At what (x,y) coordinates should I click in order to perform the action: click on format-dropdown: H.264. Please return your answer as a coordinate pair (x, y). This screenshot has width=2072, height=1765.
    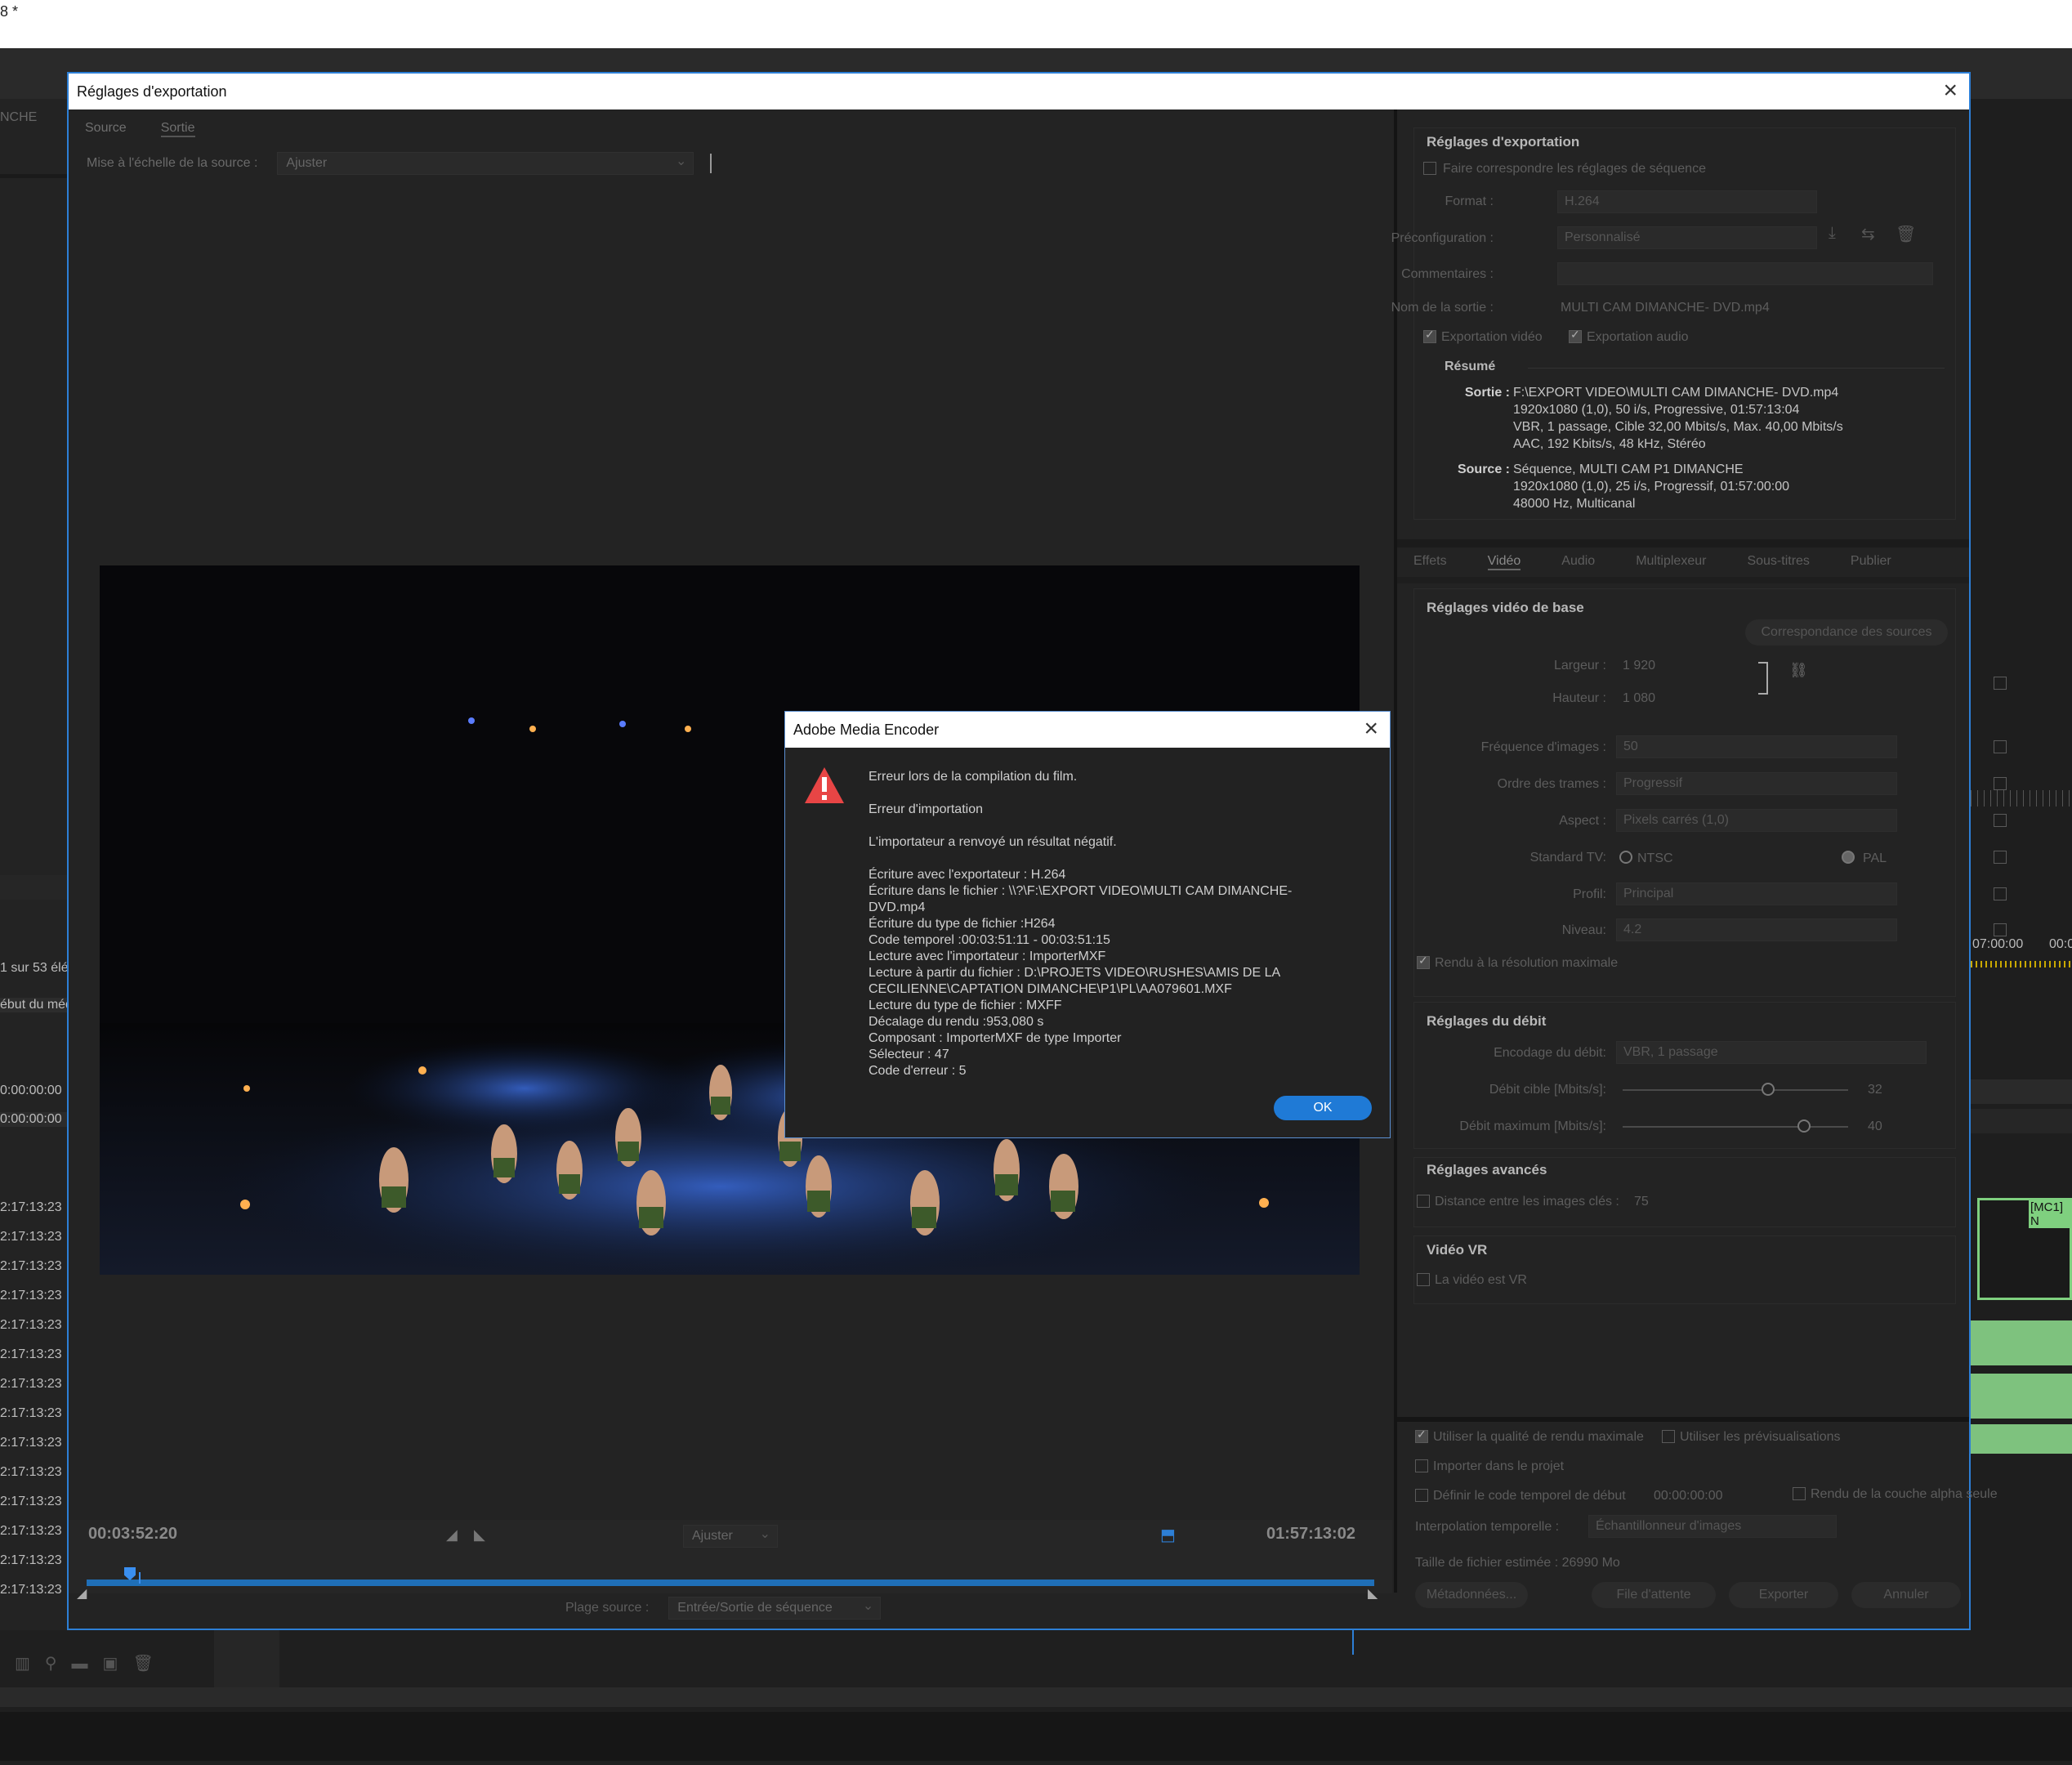
    Looking at the image, I should click on (1687, 201).